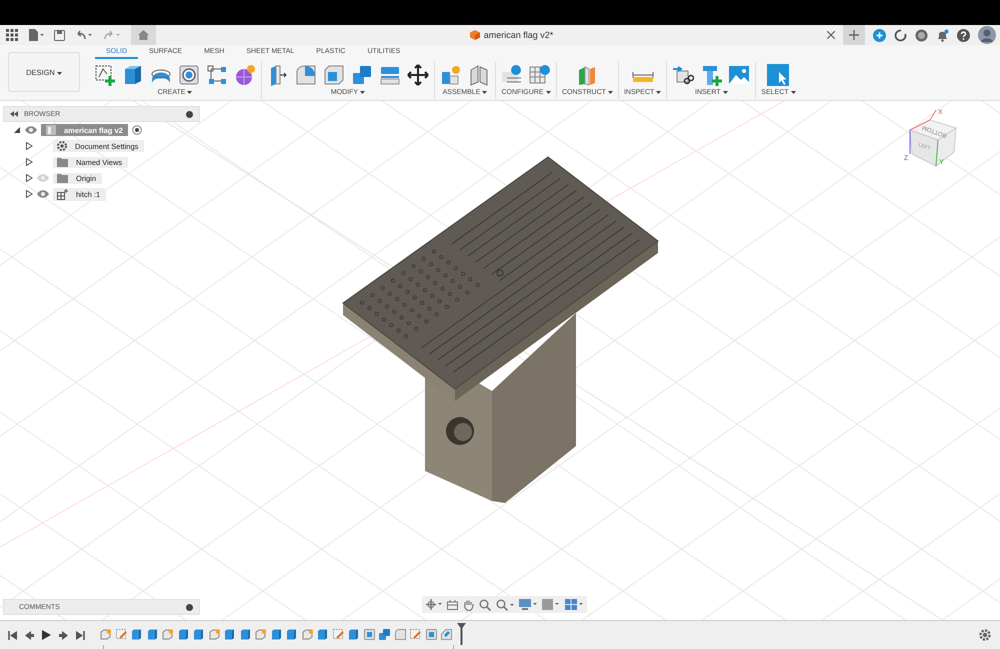  I want to click on radio-icon, so click(137, 130).